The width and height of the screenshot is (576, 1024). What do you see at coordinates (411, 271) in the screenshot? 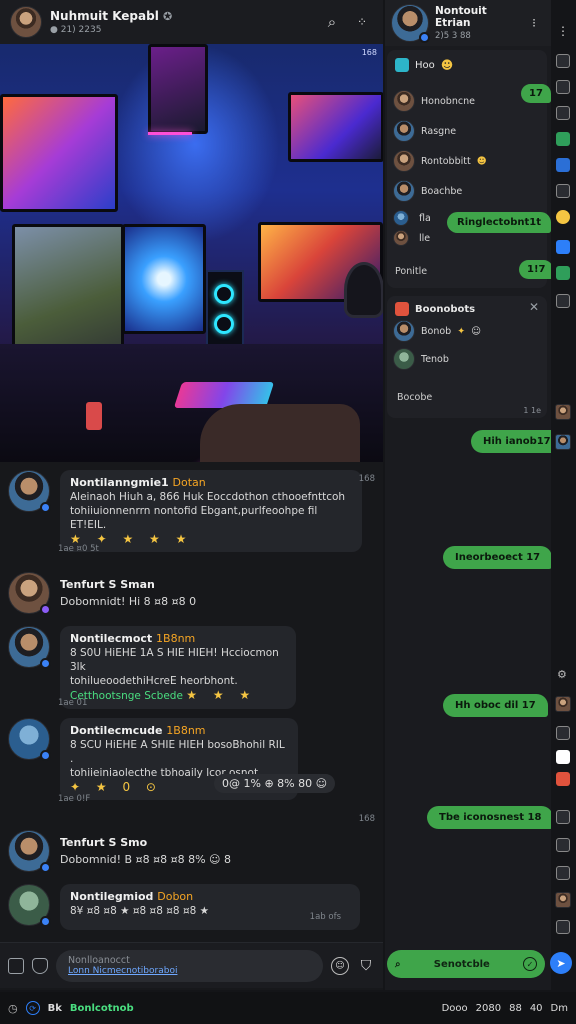
I see `panel-footer: Ponitle` at bounding box center [411, 271].